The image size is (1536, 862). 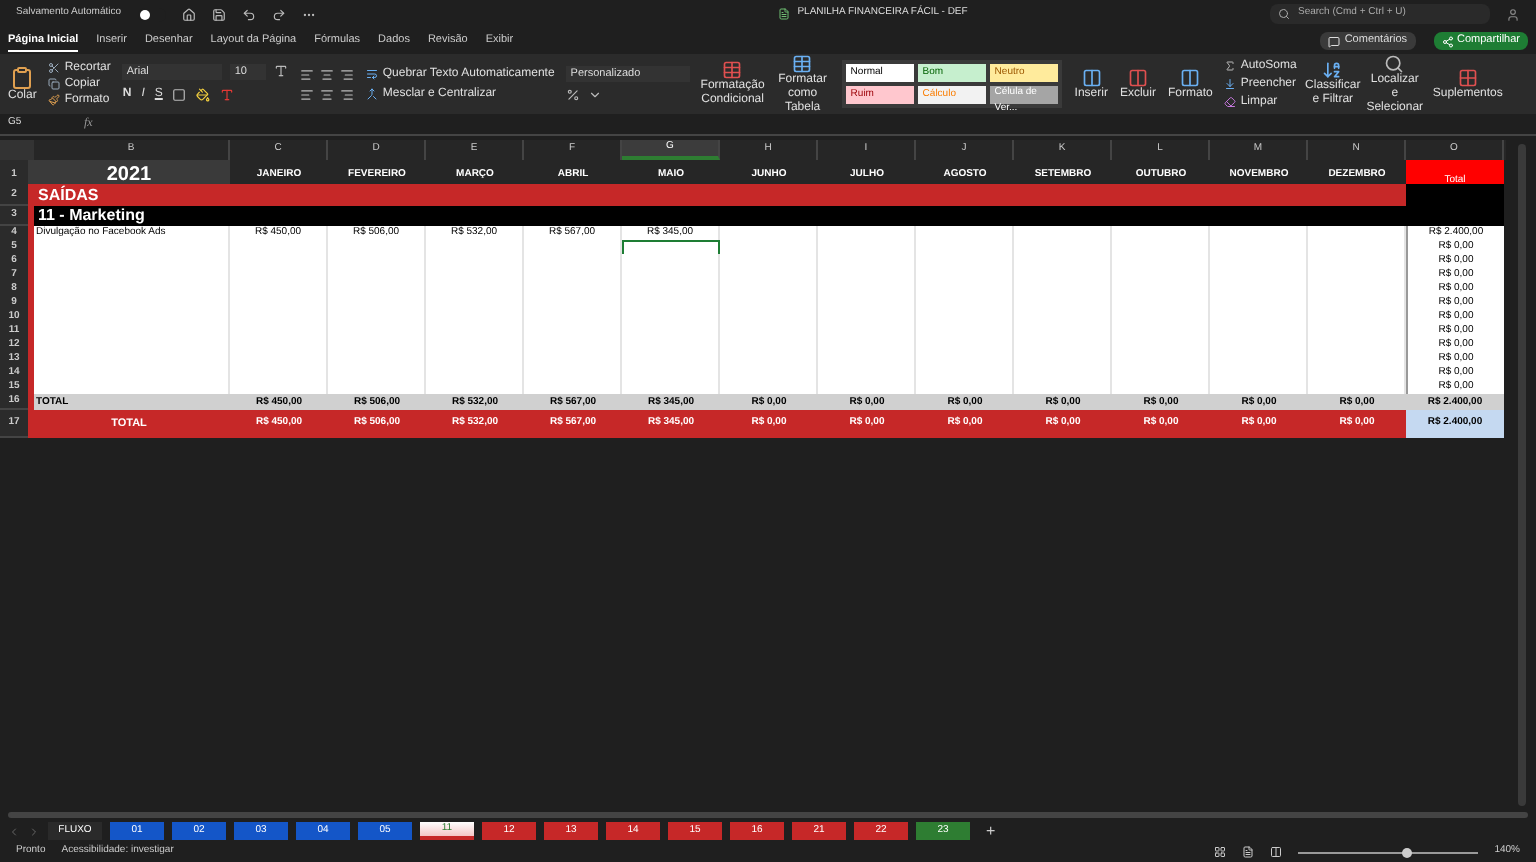 I want to click on add-sheet-button: +, so click(x=991, y=831).